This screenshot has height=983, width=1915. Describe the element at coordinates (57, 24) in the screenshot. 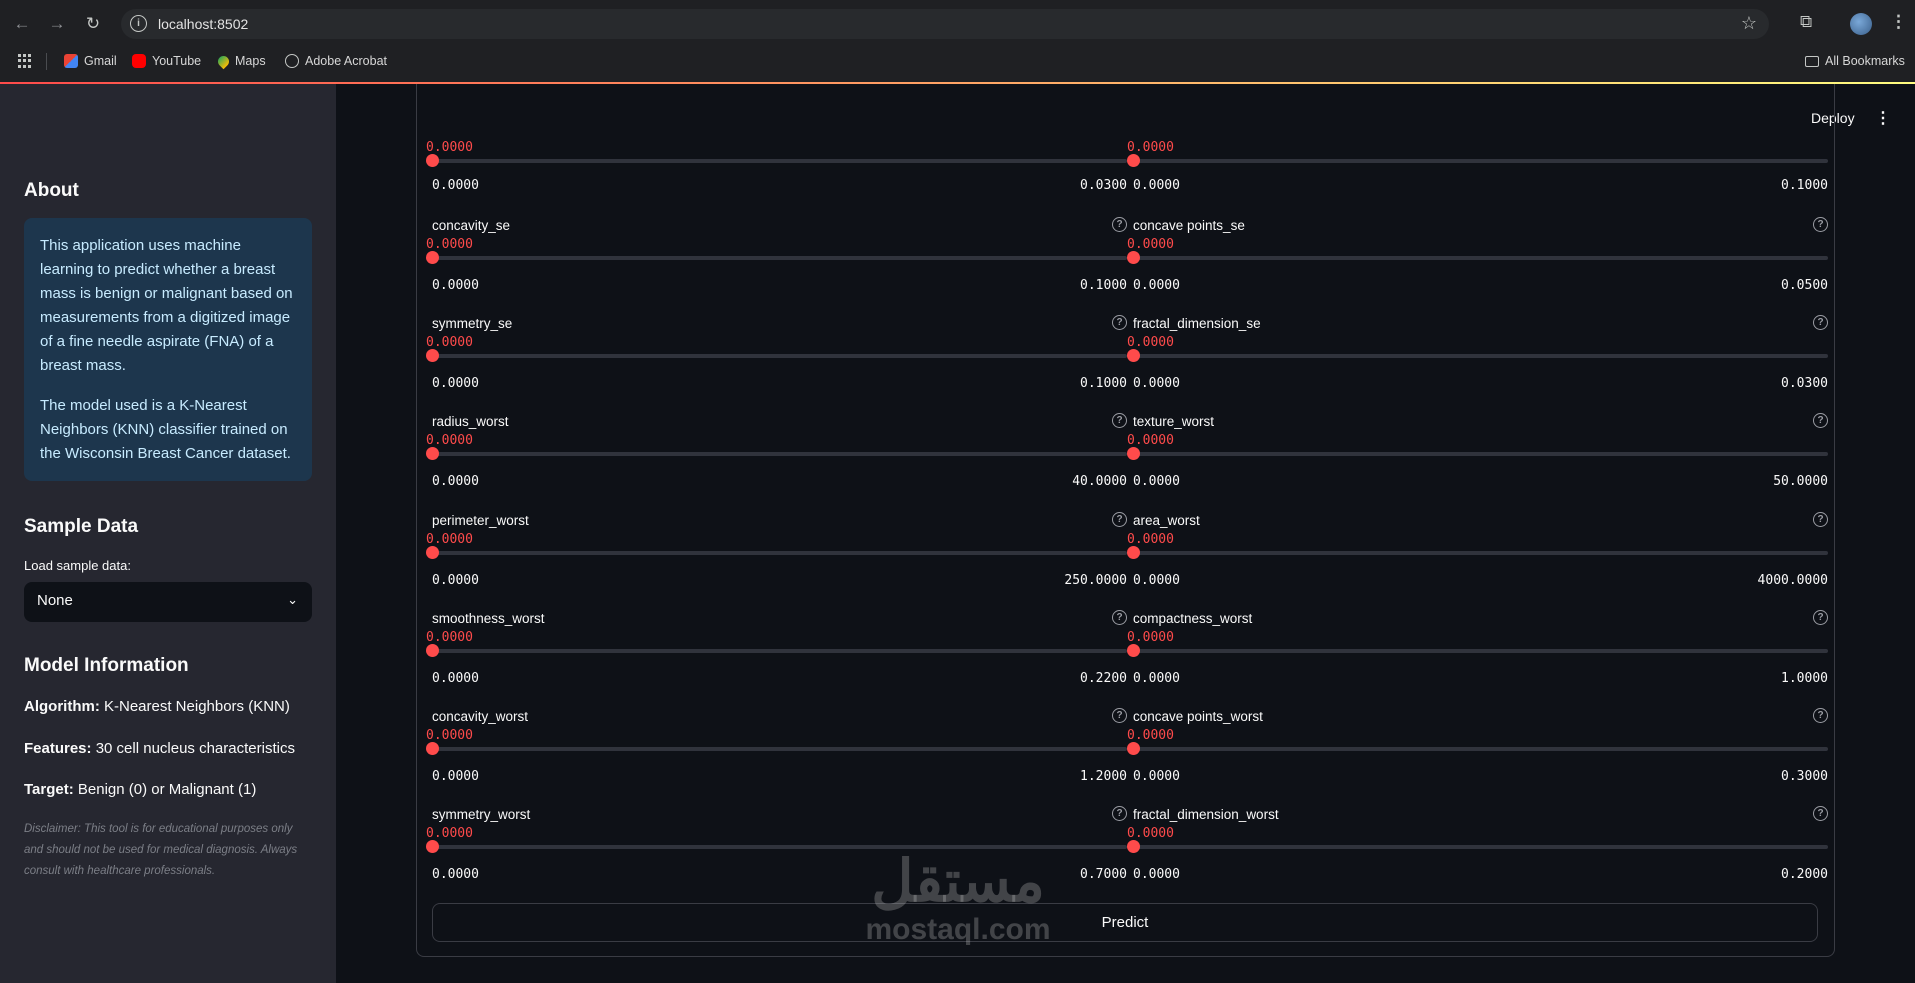

I see `forward-arrow-icon: →` at that location.